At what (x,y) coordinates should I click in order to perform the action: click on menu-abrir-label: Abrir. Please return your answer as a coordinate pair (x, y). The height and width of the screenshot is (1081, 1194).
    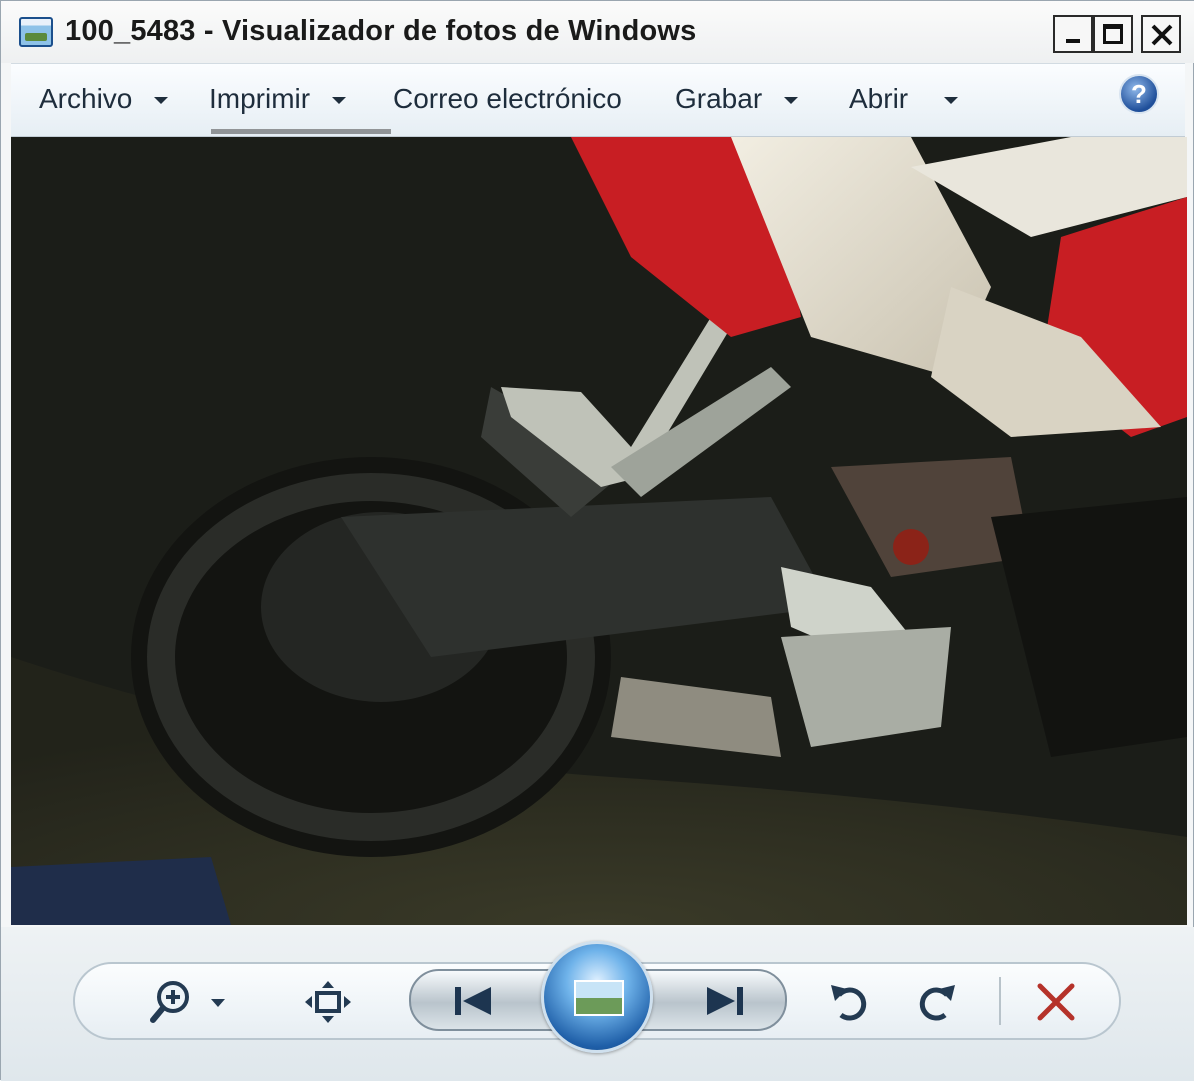
    Looking at the image, I should click on (879, 98).